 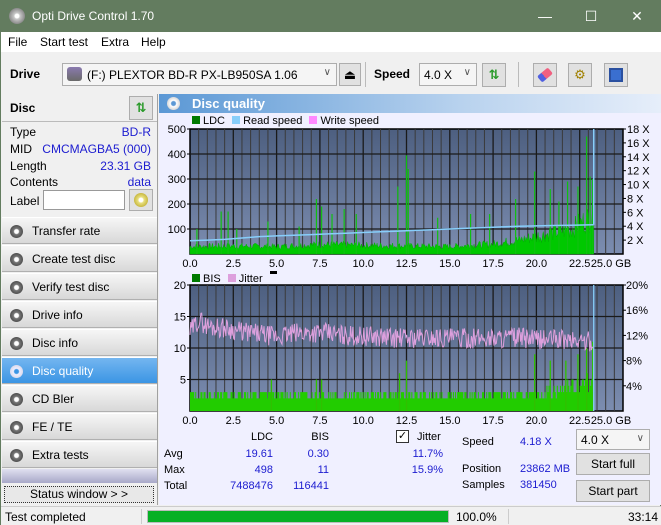 I want to click on cd-bler-icon, so click(x=16, y=399).